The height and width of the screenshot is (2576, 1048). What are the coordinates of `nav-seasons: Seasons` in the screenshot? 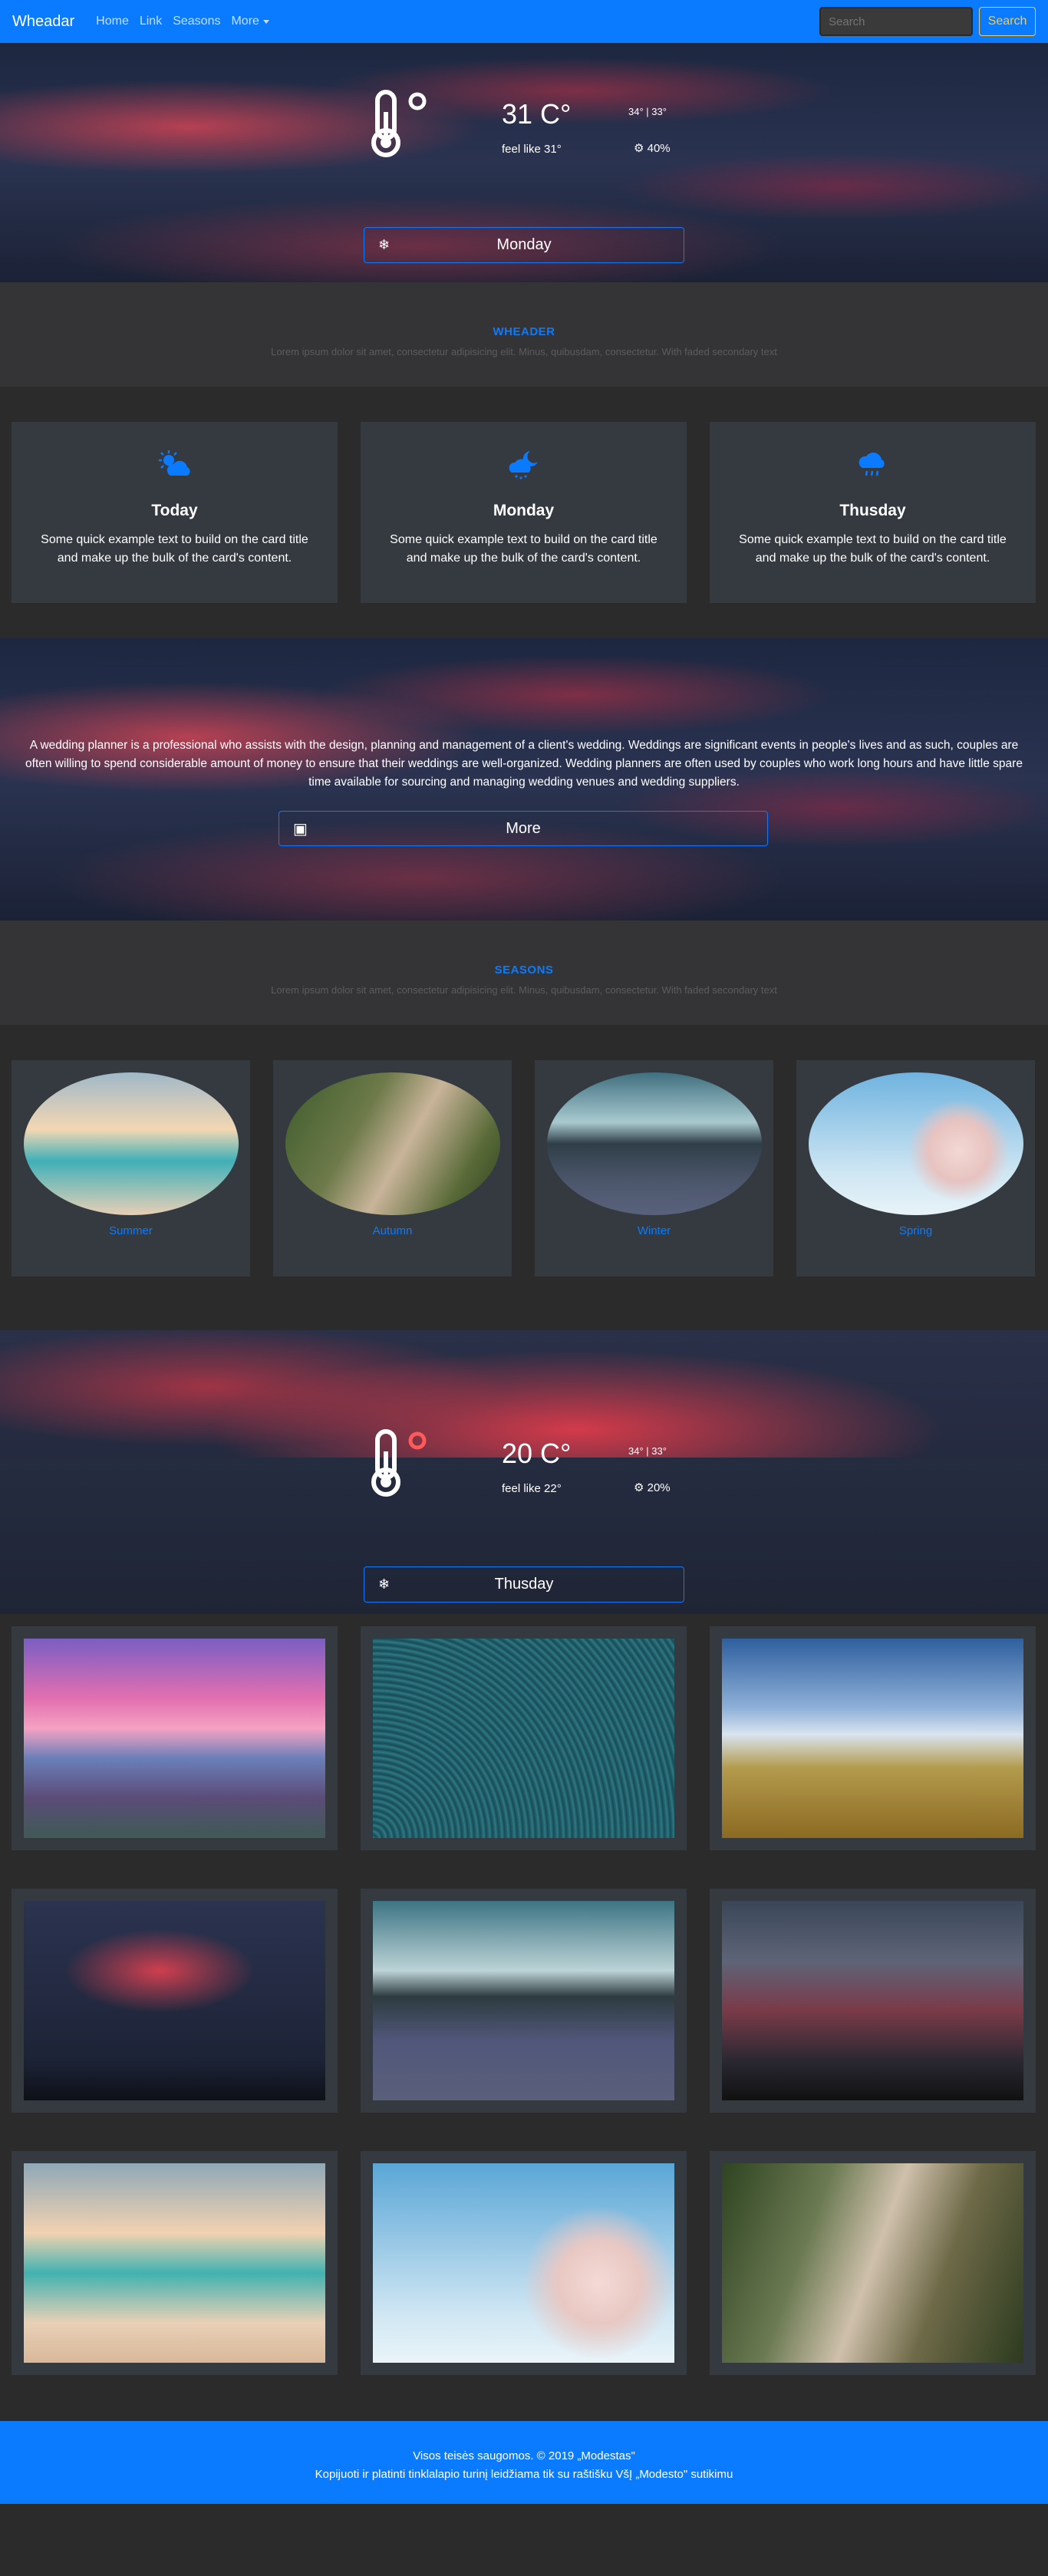 It's located at (196, 21).